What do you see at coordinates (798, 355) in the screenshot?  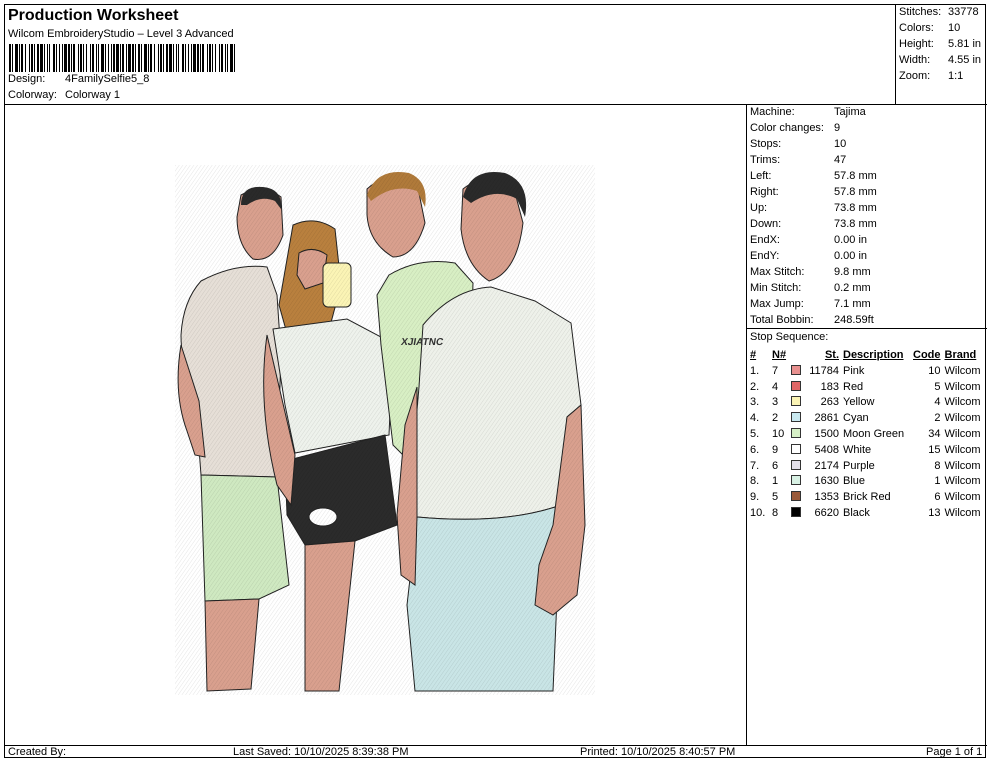 I see `col-header-swatch` at bounding box center [798, 355].